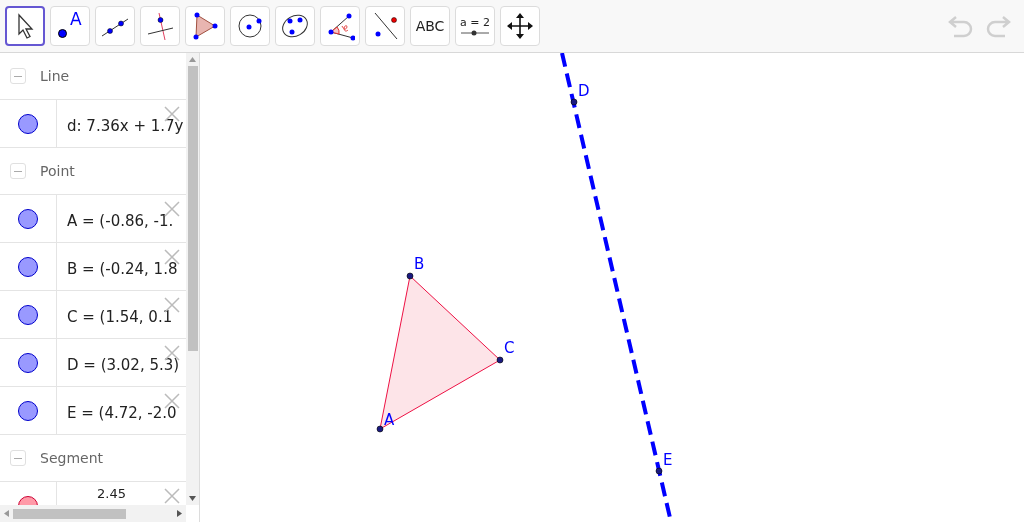 The image size is (1024, 522). Describe the element at coordinates (192, 498) in the screenshot. I see `scroll-down-icon` at that location.